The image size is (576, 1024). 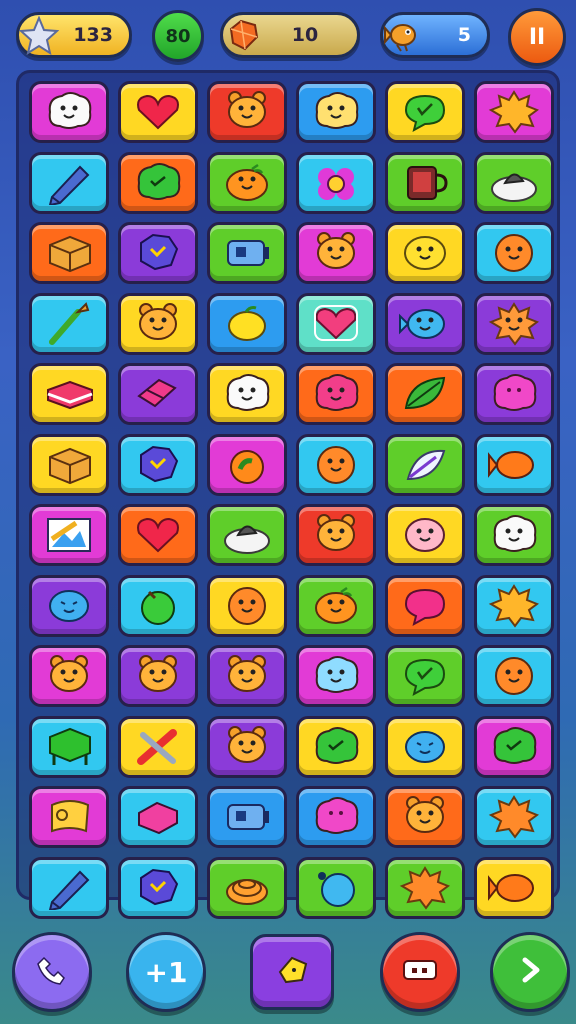 I want to click on tile-flower, so click(x=336, y=182).